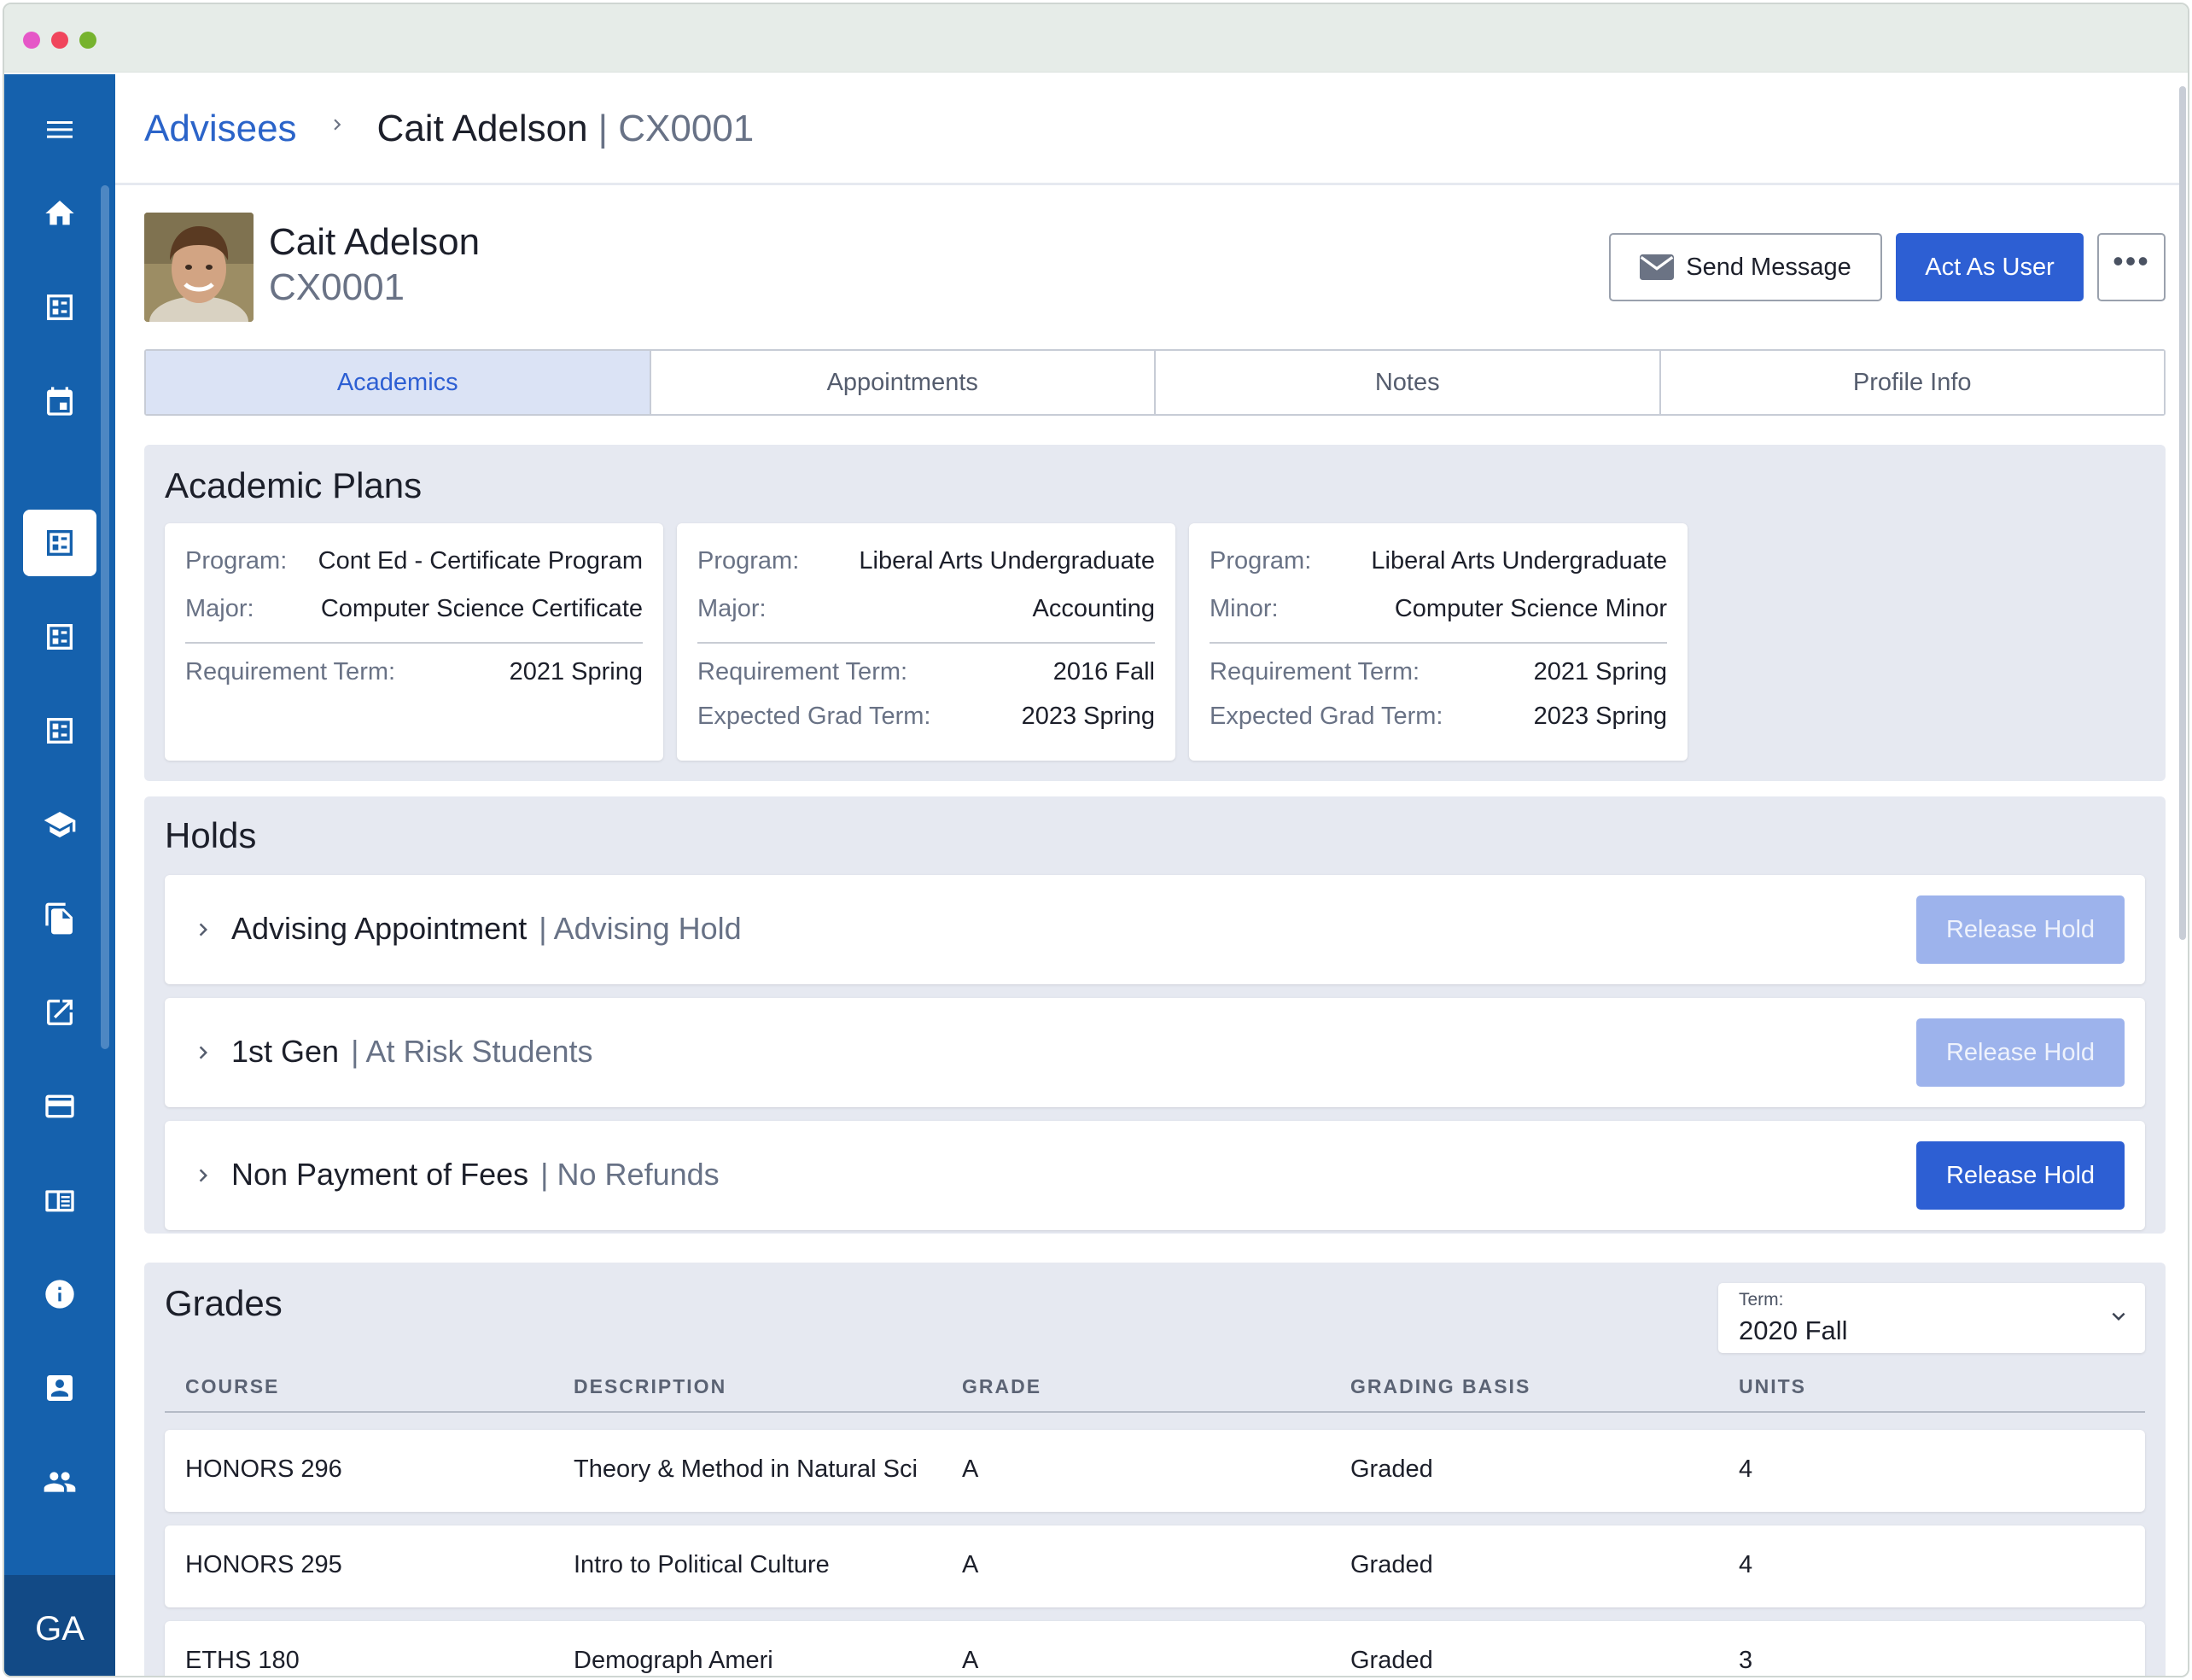 This screenshot has width=2192, height=1680. I want to click on more-options-button: •••, so click(2131, 267).